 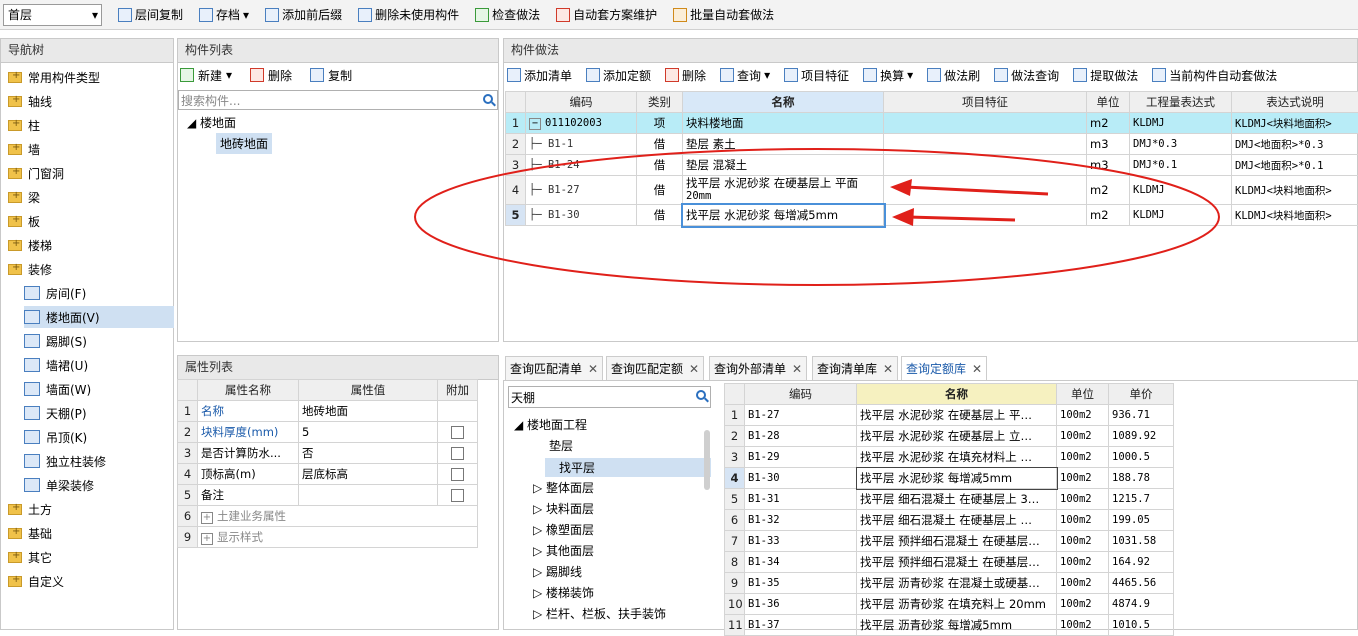 I want to click on quota-price-cell: 199.05, so click(x=1141, y=520).